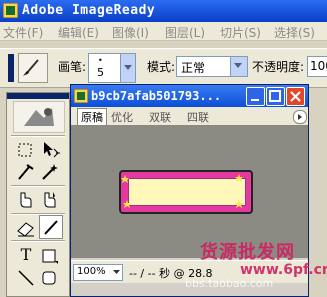 This screenshot has height=297, width=327. I want to click on toolbox-panel: T, so click(38, 194).